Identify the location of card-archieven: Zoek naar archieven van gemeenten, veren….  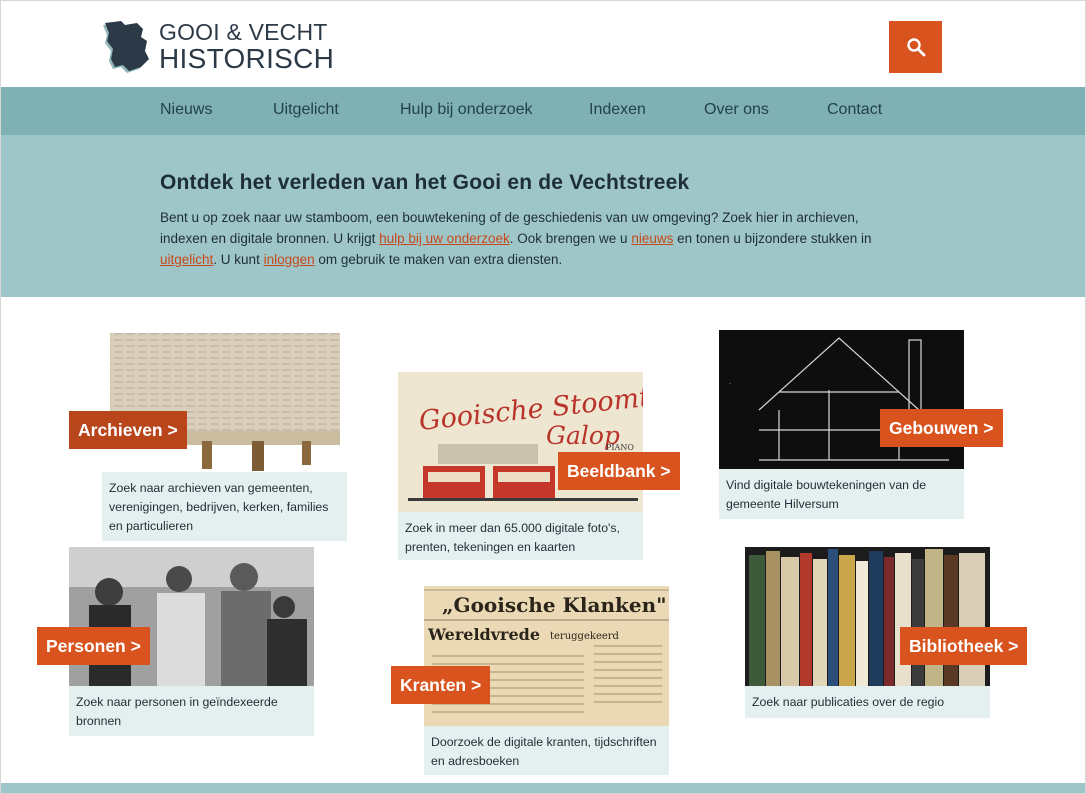
(208, 436).